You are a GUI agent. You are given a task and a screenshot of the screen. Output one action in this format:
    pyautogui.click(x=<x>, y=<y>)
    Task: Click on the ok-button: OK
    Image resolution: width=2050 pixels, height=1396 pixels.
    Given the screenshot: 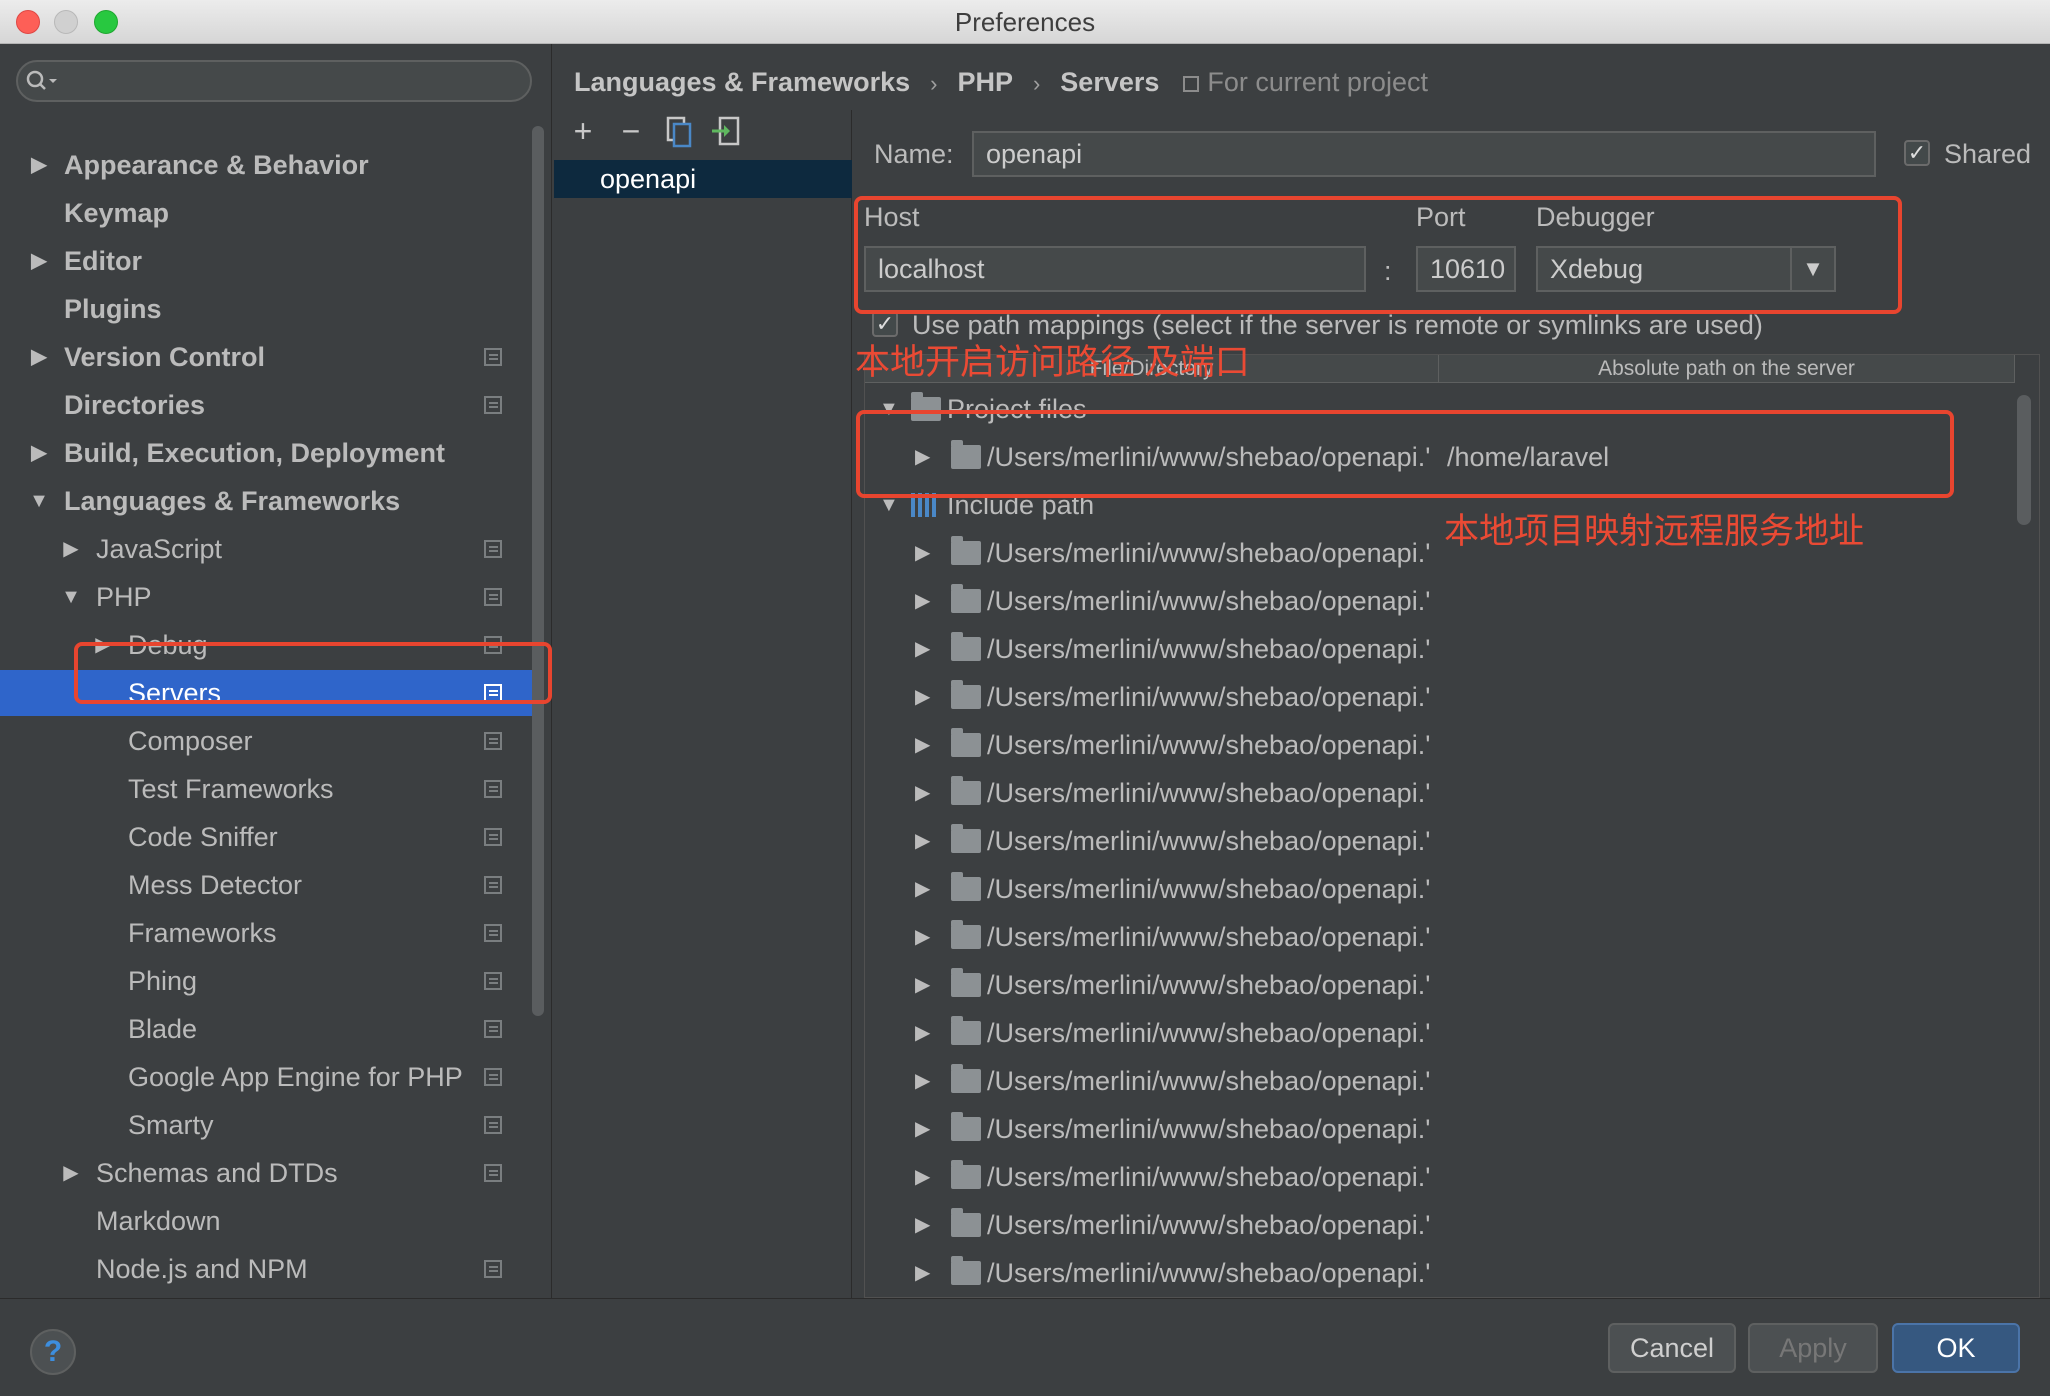 What is the action you would take?
    pyautogui.click(x=1956, y=1348)
    